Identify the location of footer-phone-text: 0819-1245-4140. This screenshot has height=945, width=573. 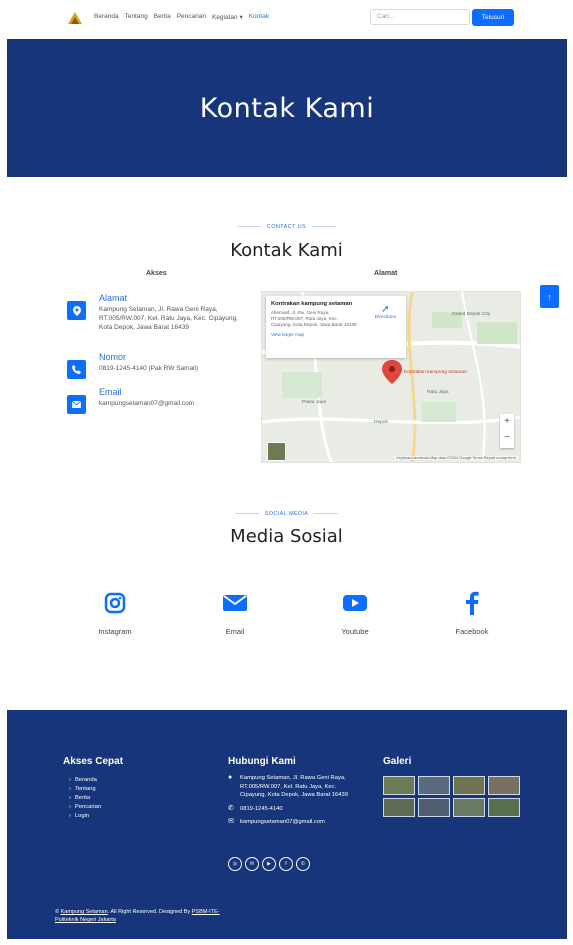
(261, 808).